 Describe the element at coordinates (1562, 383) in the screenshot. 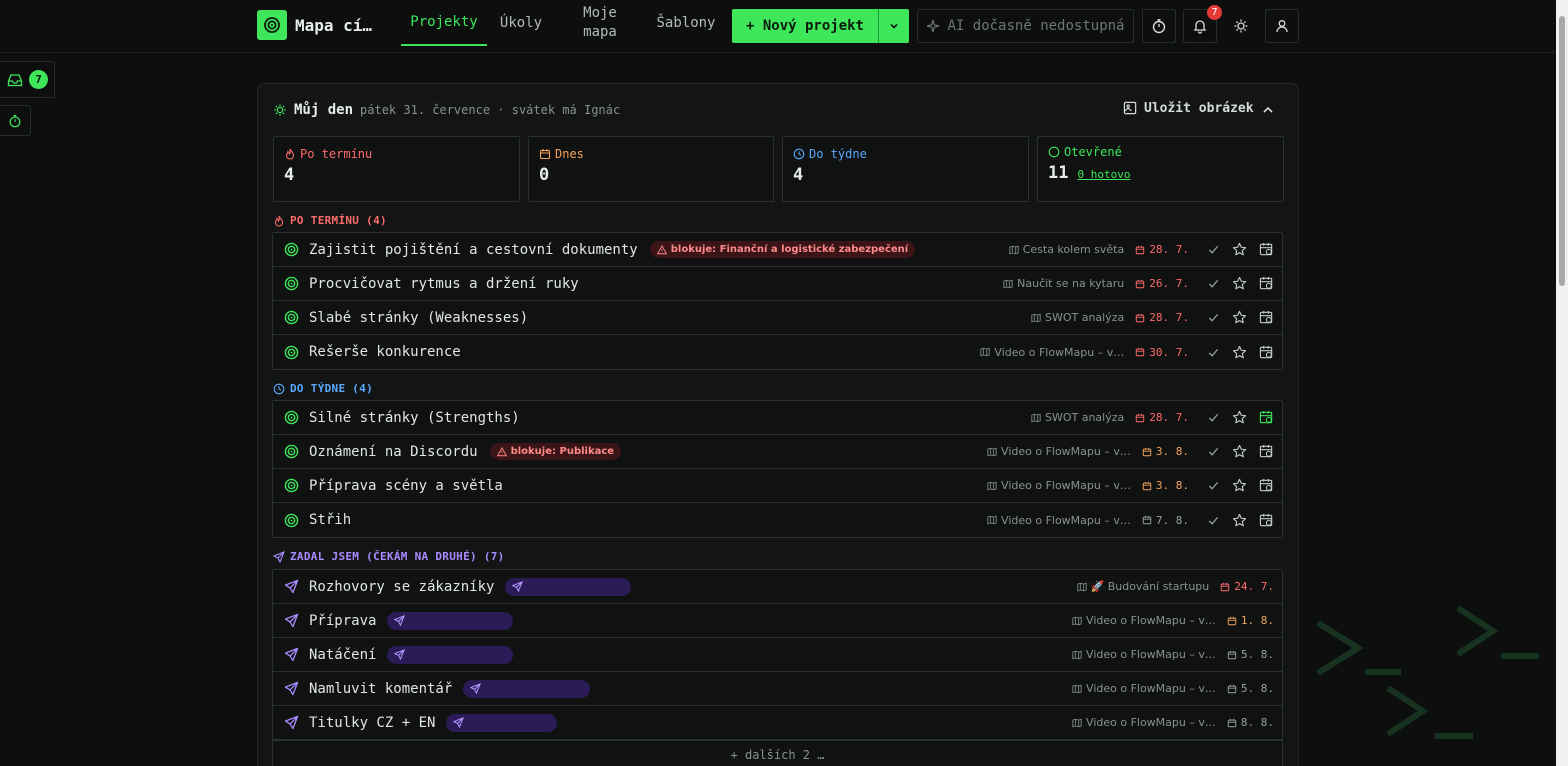

I see `page-scrollbar` at that location.